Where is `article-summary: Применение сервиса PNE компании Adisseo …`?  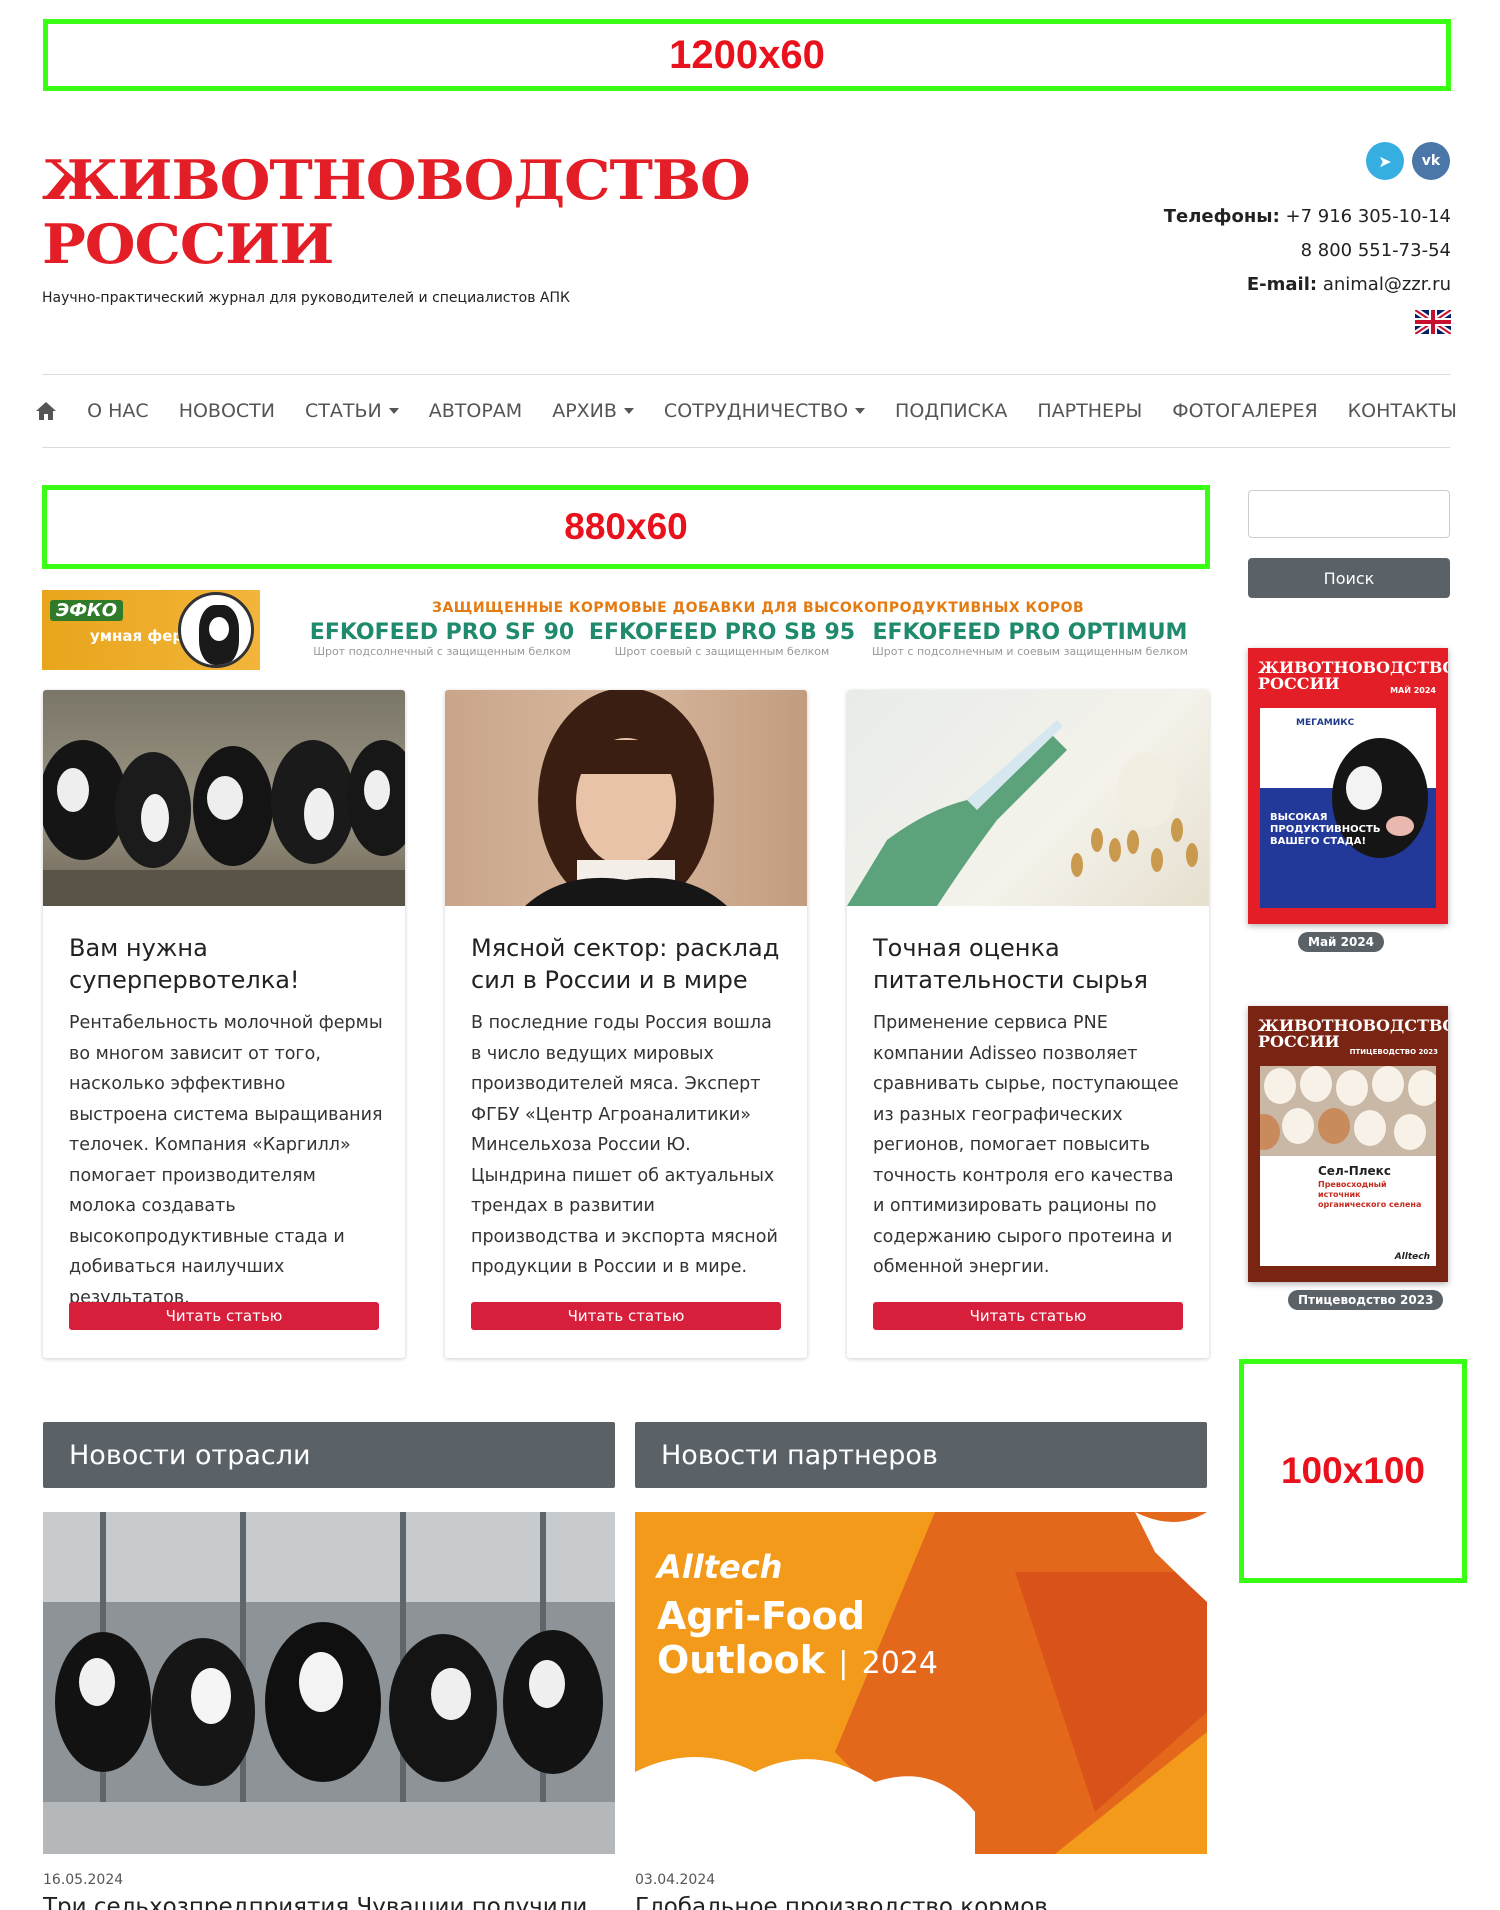
article-summary: Применение сервиса PNE компании Adisseo … is located at coordinates (1026, 1145).